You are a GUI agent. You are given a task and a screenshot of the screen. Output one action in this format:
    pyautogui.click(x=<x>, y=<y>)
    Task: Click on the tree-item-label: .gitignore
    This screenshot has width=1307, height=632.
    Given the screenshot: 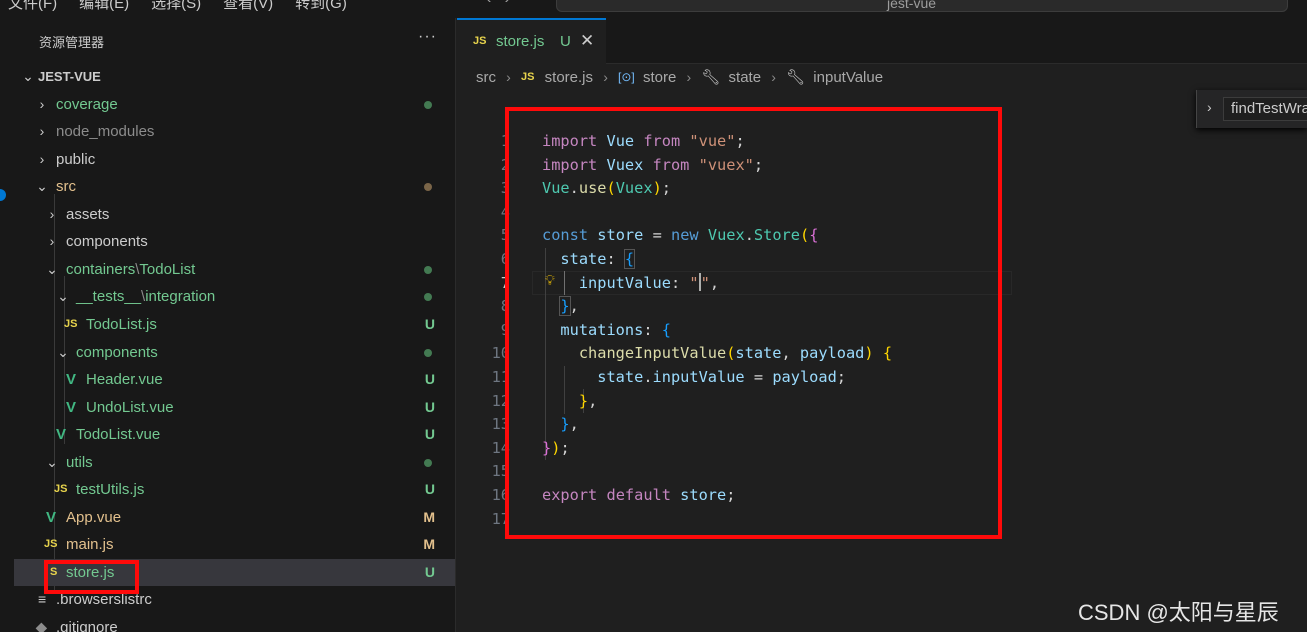 What is the action you would take?
    pyautogui.click(x=87, y=625)
    